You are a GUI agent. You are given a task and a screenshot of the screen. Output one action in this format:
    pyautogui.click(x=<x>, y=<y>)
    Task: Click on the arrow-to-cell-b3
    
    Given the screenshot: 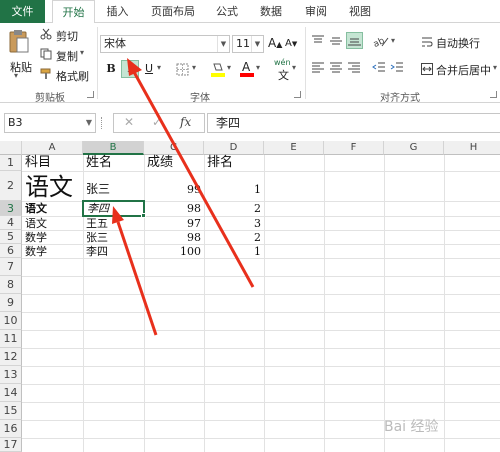 What is the action you would take?
    pyautogui.click(x=135, y=271)
    